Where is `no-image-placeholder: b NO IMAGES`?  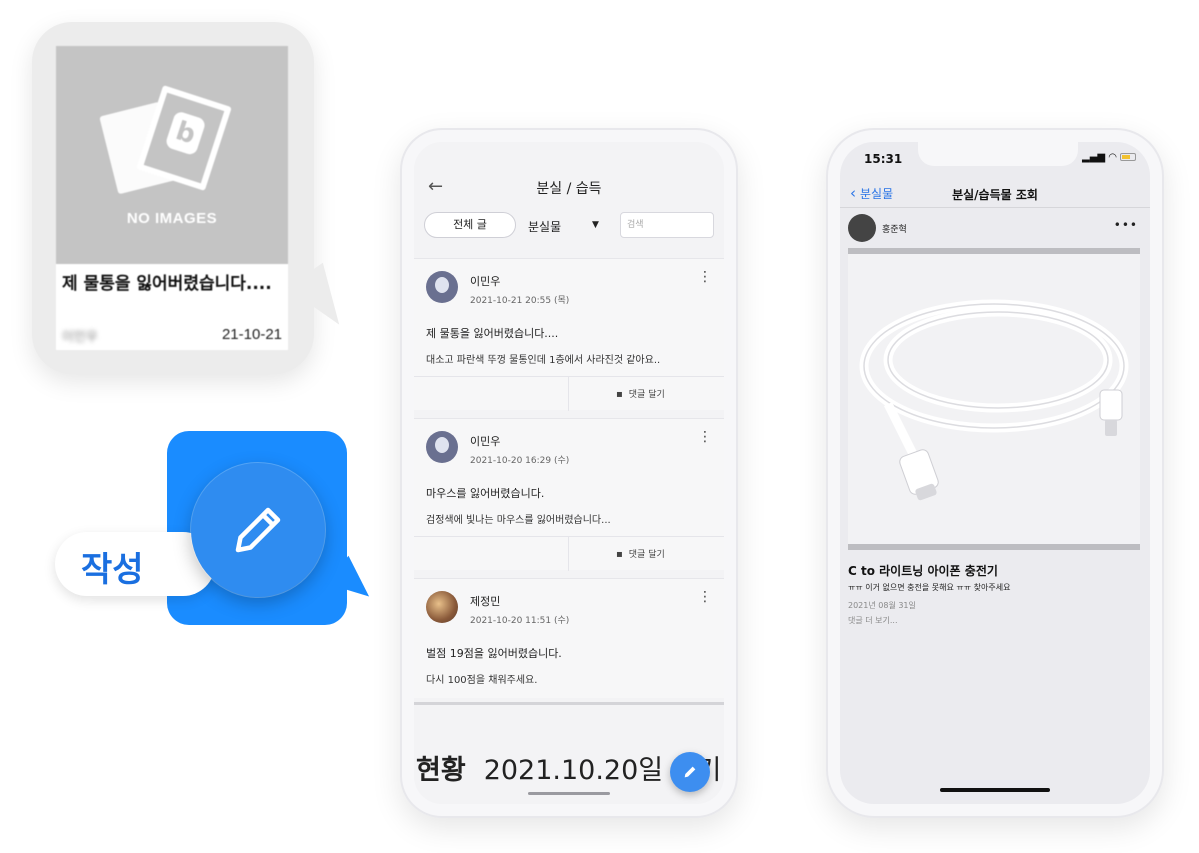
no-image-placeholder: b NO IMAGES is located at coordinates (172, 155).